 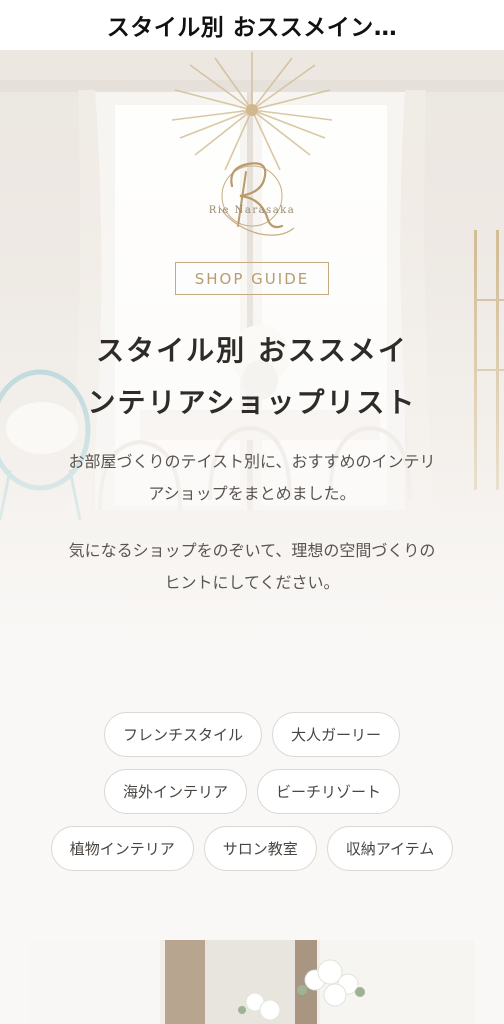 I want to click on tag-salon-class: サロン教室, so click(x=260, y=848).